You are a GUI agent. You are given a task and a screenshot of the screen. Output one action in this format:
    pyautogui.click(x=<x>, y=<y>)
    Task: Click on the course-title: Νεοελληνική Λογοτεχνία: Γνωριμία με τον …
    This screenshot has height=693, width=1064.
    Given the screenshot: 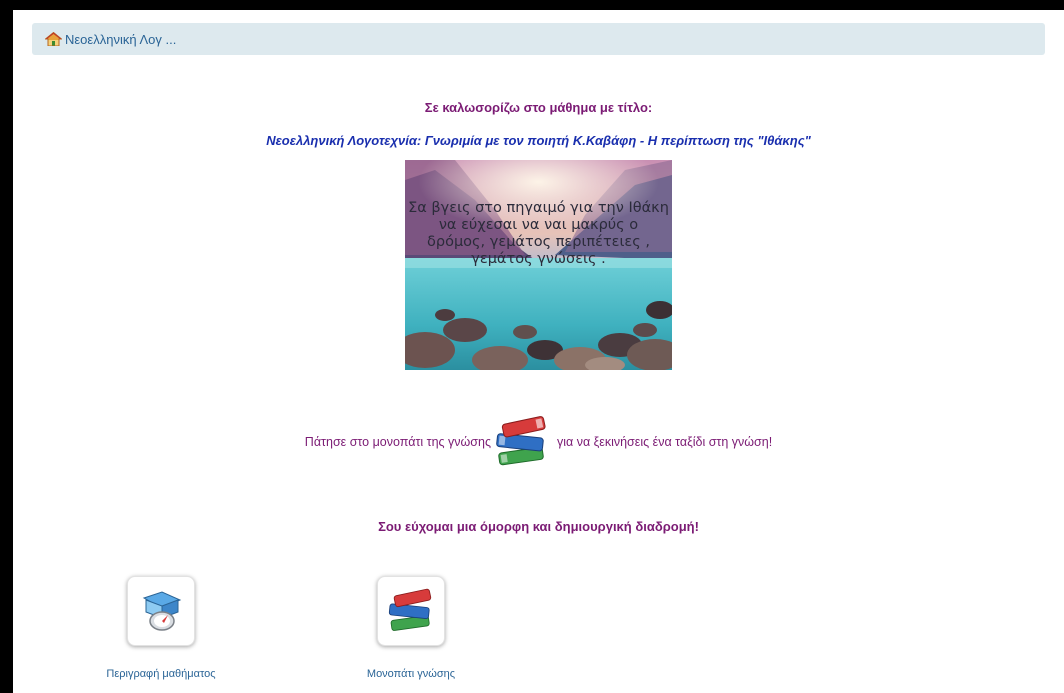 What is the action you would take?
    pyautogui.click(x=538, y=140)
    